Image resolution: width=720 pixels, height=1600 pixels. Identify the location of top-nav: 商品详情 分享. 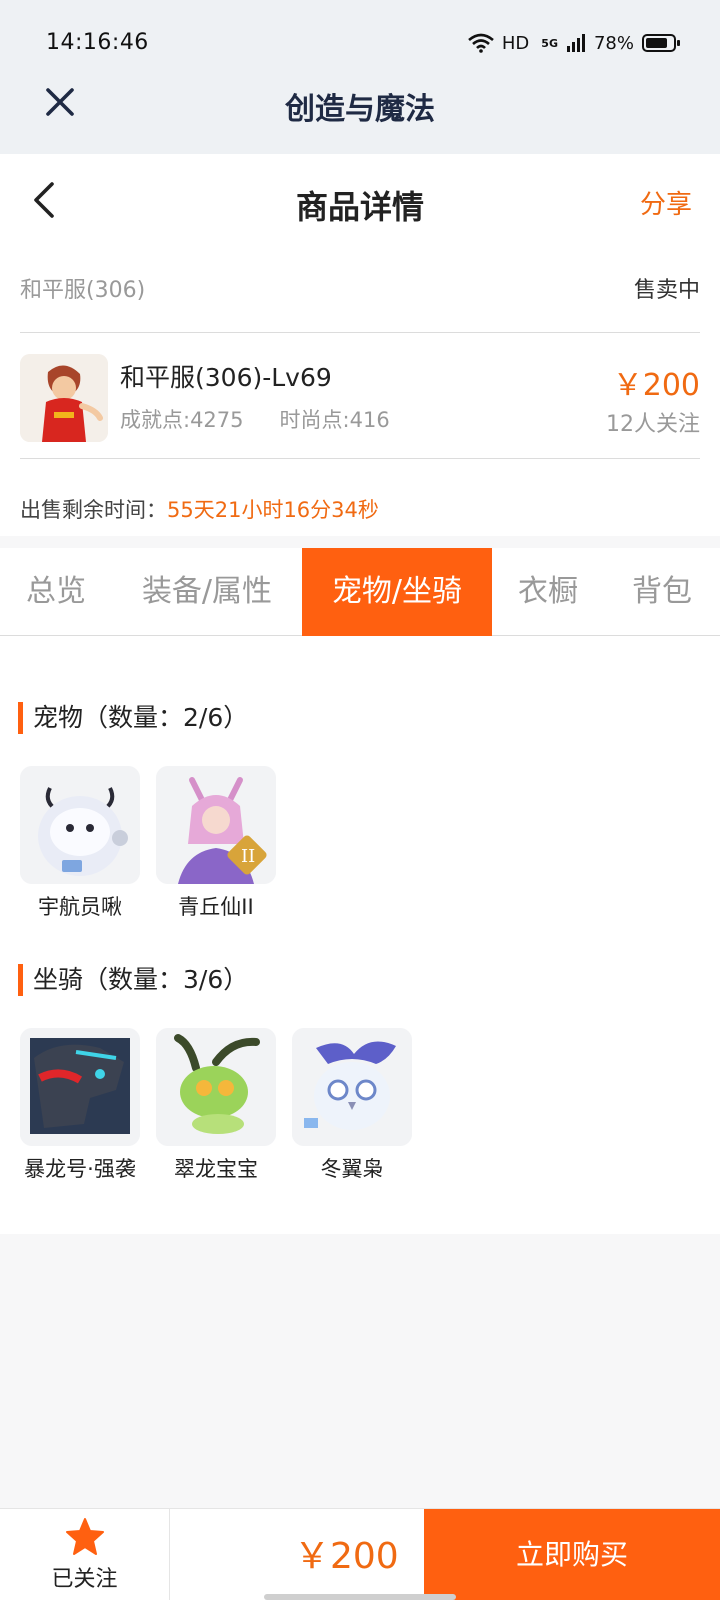
(360, 200).